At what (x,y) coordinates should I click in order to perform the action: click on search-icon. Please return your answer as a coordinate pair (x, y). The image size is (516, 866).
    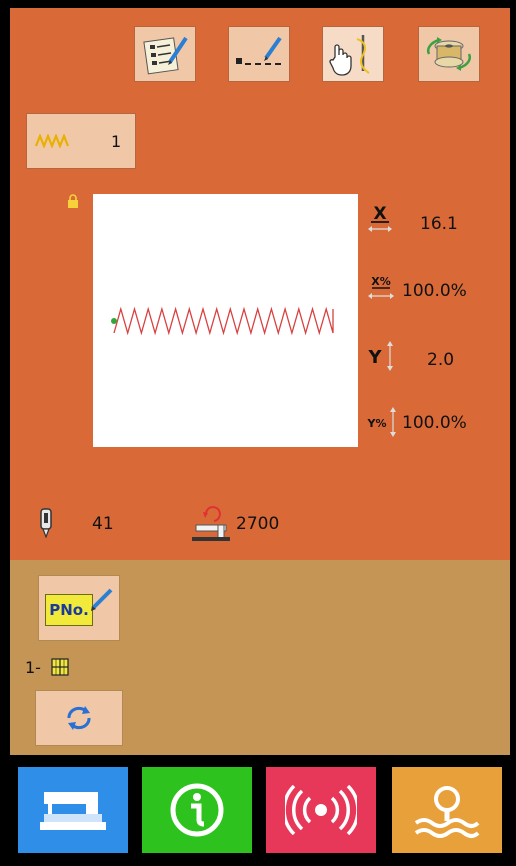
    Looking at the image, I should click on (447, 812).